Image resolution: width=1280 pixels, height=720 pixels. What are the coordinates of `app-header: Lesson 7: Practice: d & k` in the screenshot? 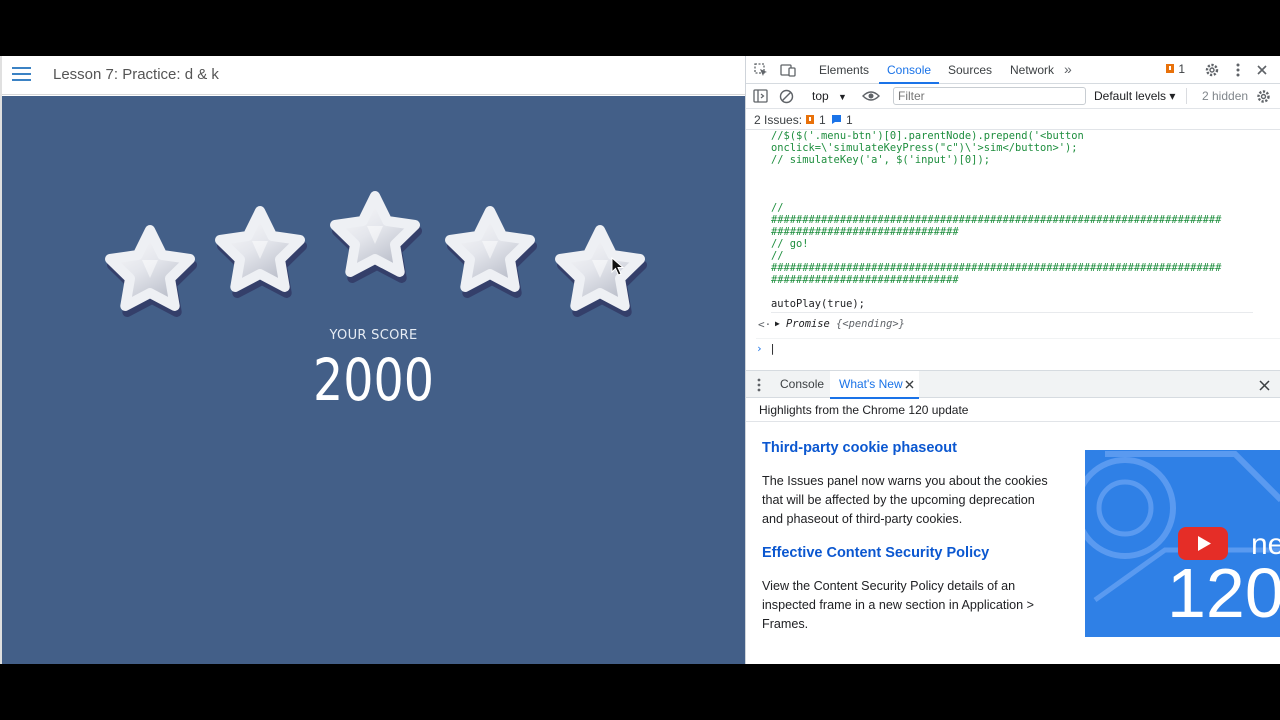 It's located at (374, 75).